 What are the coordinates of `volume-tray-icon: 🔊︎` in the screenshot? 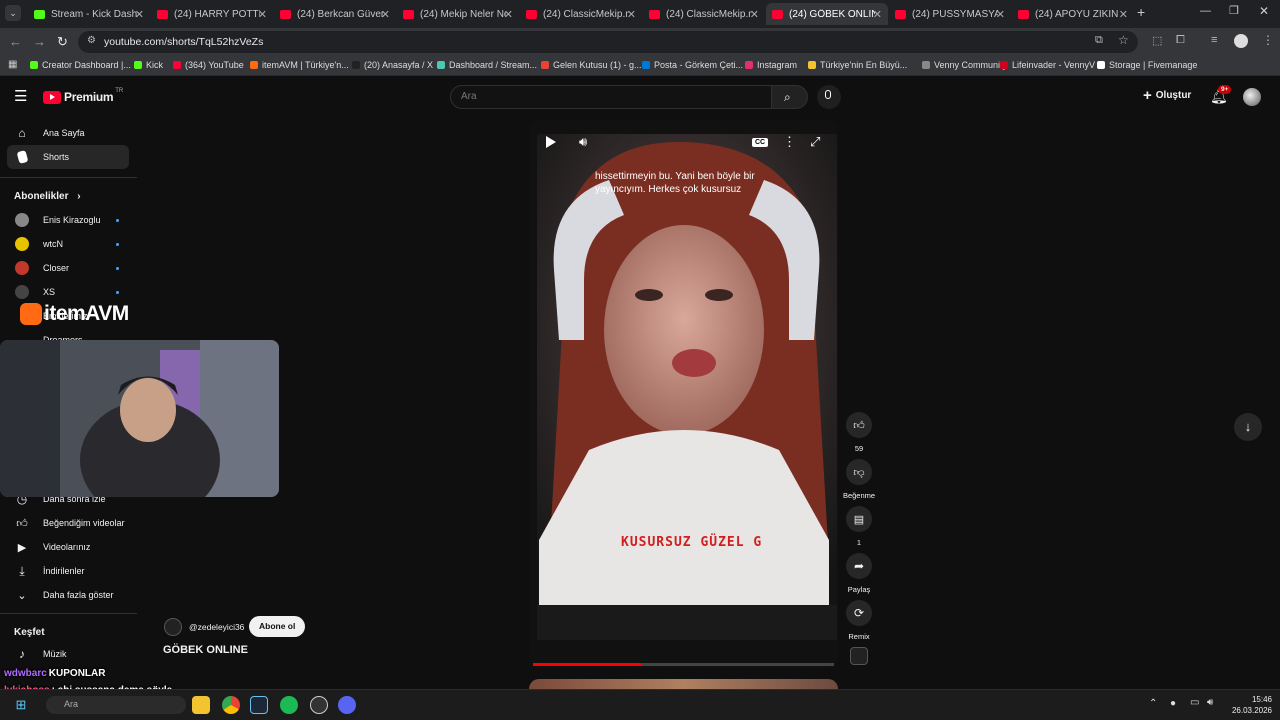 It's located at (1210, 702).